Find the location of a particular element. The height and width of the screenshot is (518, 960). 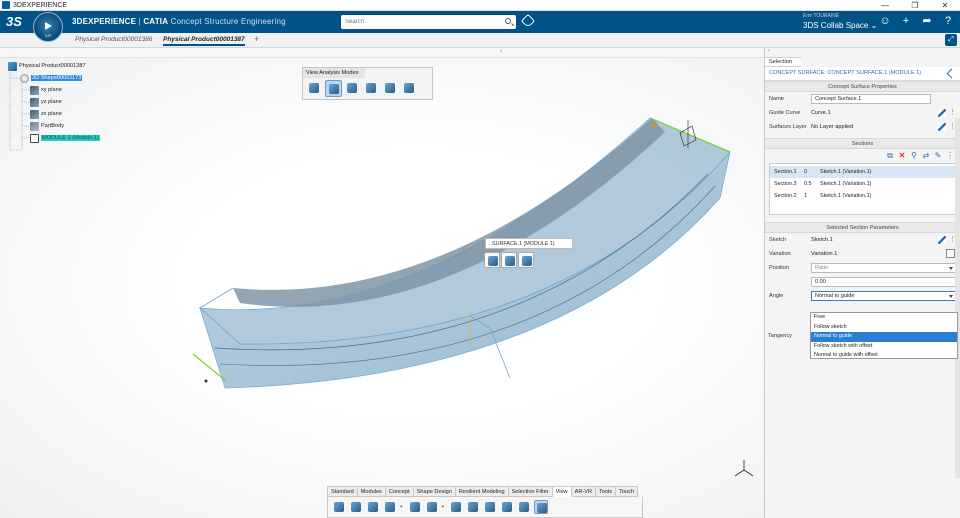

surfaces-layer-label: Surfaces Layer is located at coordinates (788, 127).